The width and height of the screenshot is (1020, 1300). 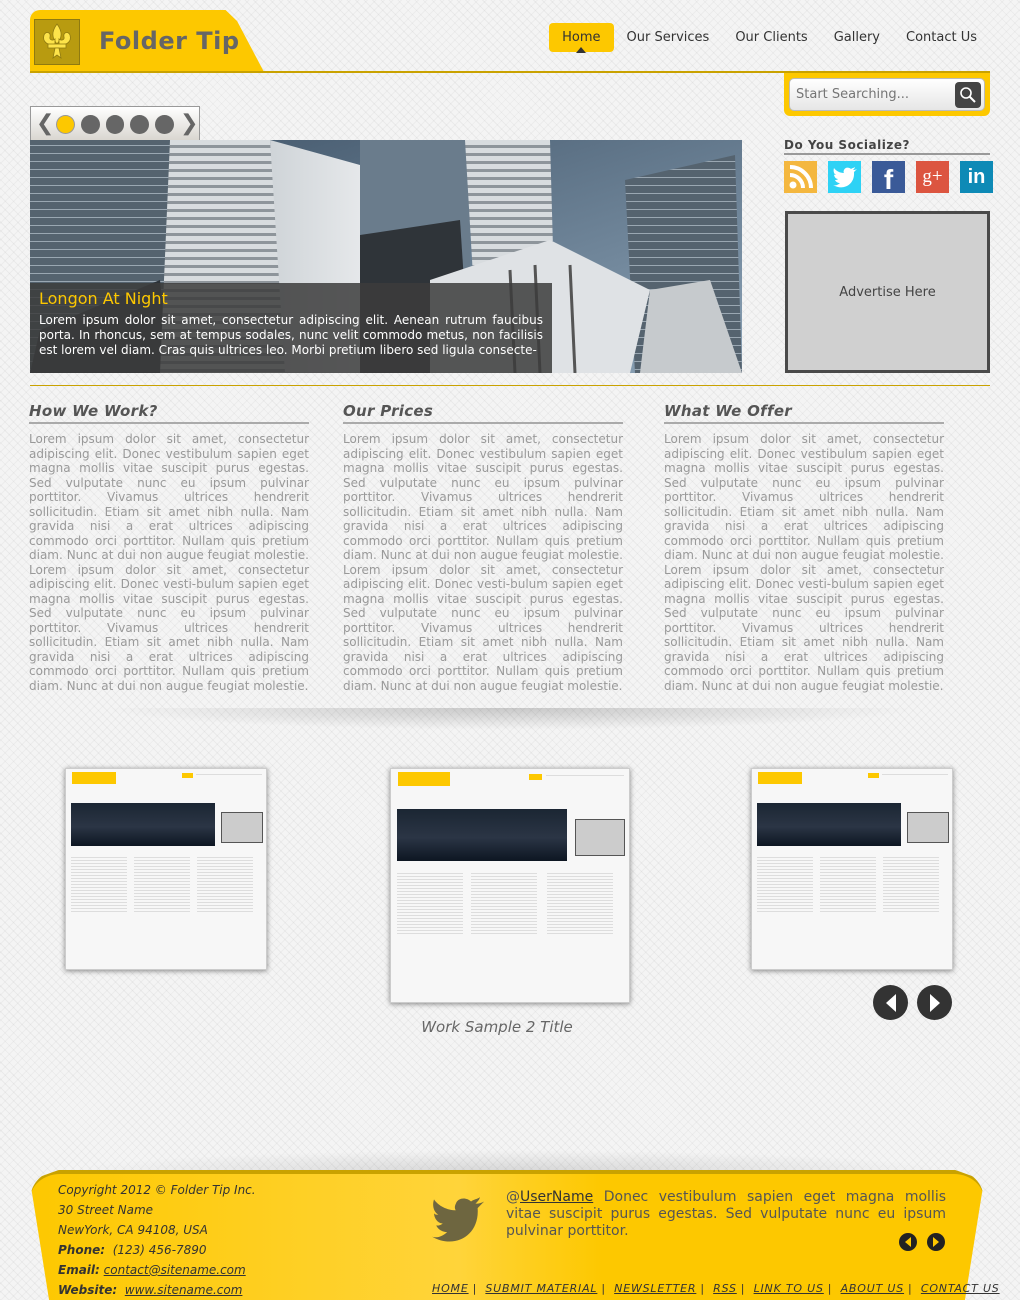 I want to click on slider-prev-icon: ❮, so click(x=45, y=124).